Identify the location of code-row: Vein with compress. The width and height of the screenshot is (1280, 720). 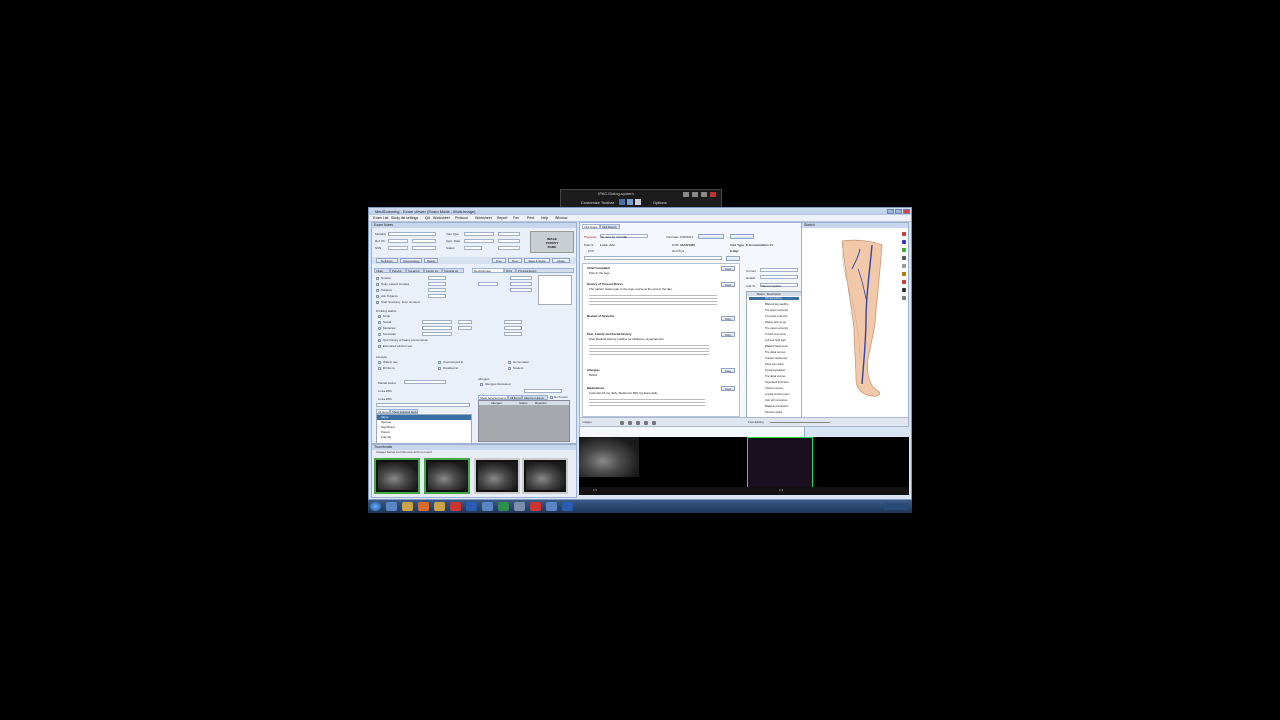
(774, 400).